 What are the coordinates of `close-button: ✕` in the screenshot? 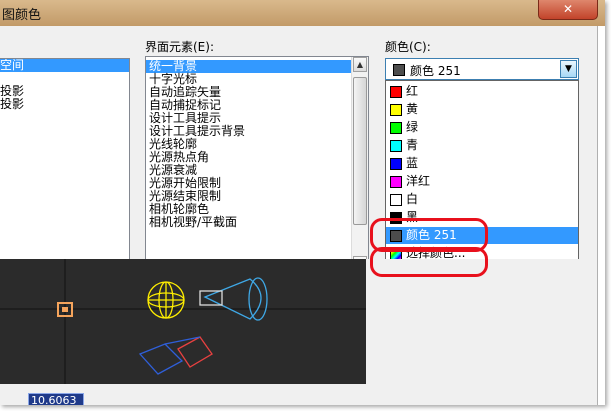 It's located at (568, 10).